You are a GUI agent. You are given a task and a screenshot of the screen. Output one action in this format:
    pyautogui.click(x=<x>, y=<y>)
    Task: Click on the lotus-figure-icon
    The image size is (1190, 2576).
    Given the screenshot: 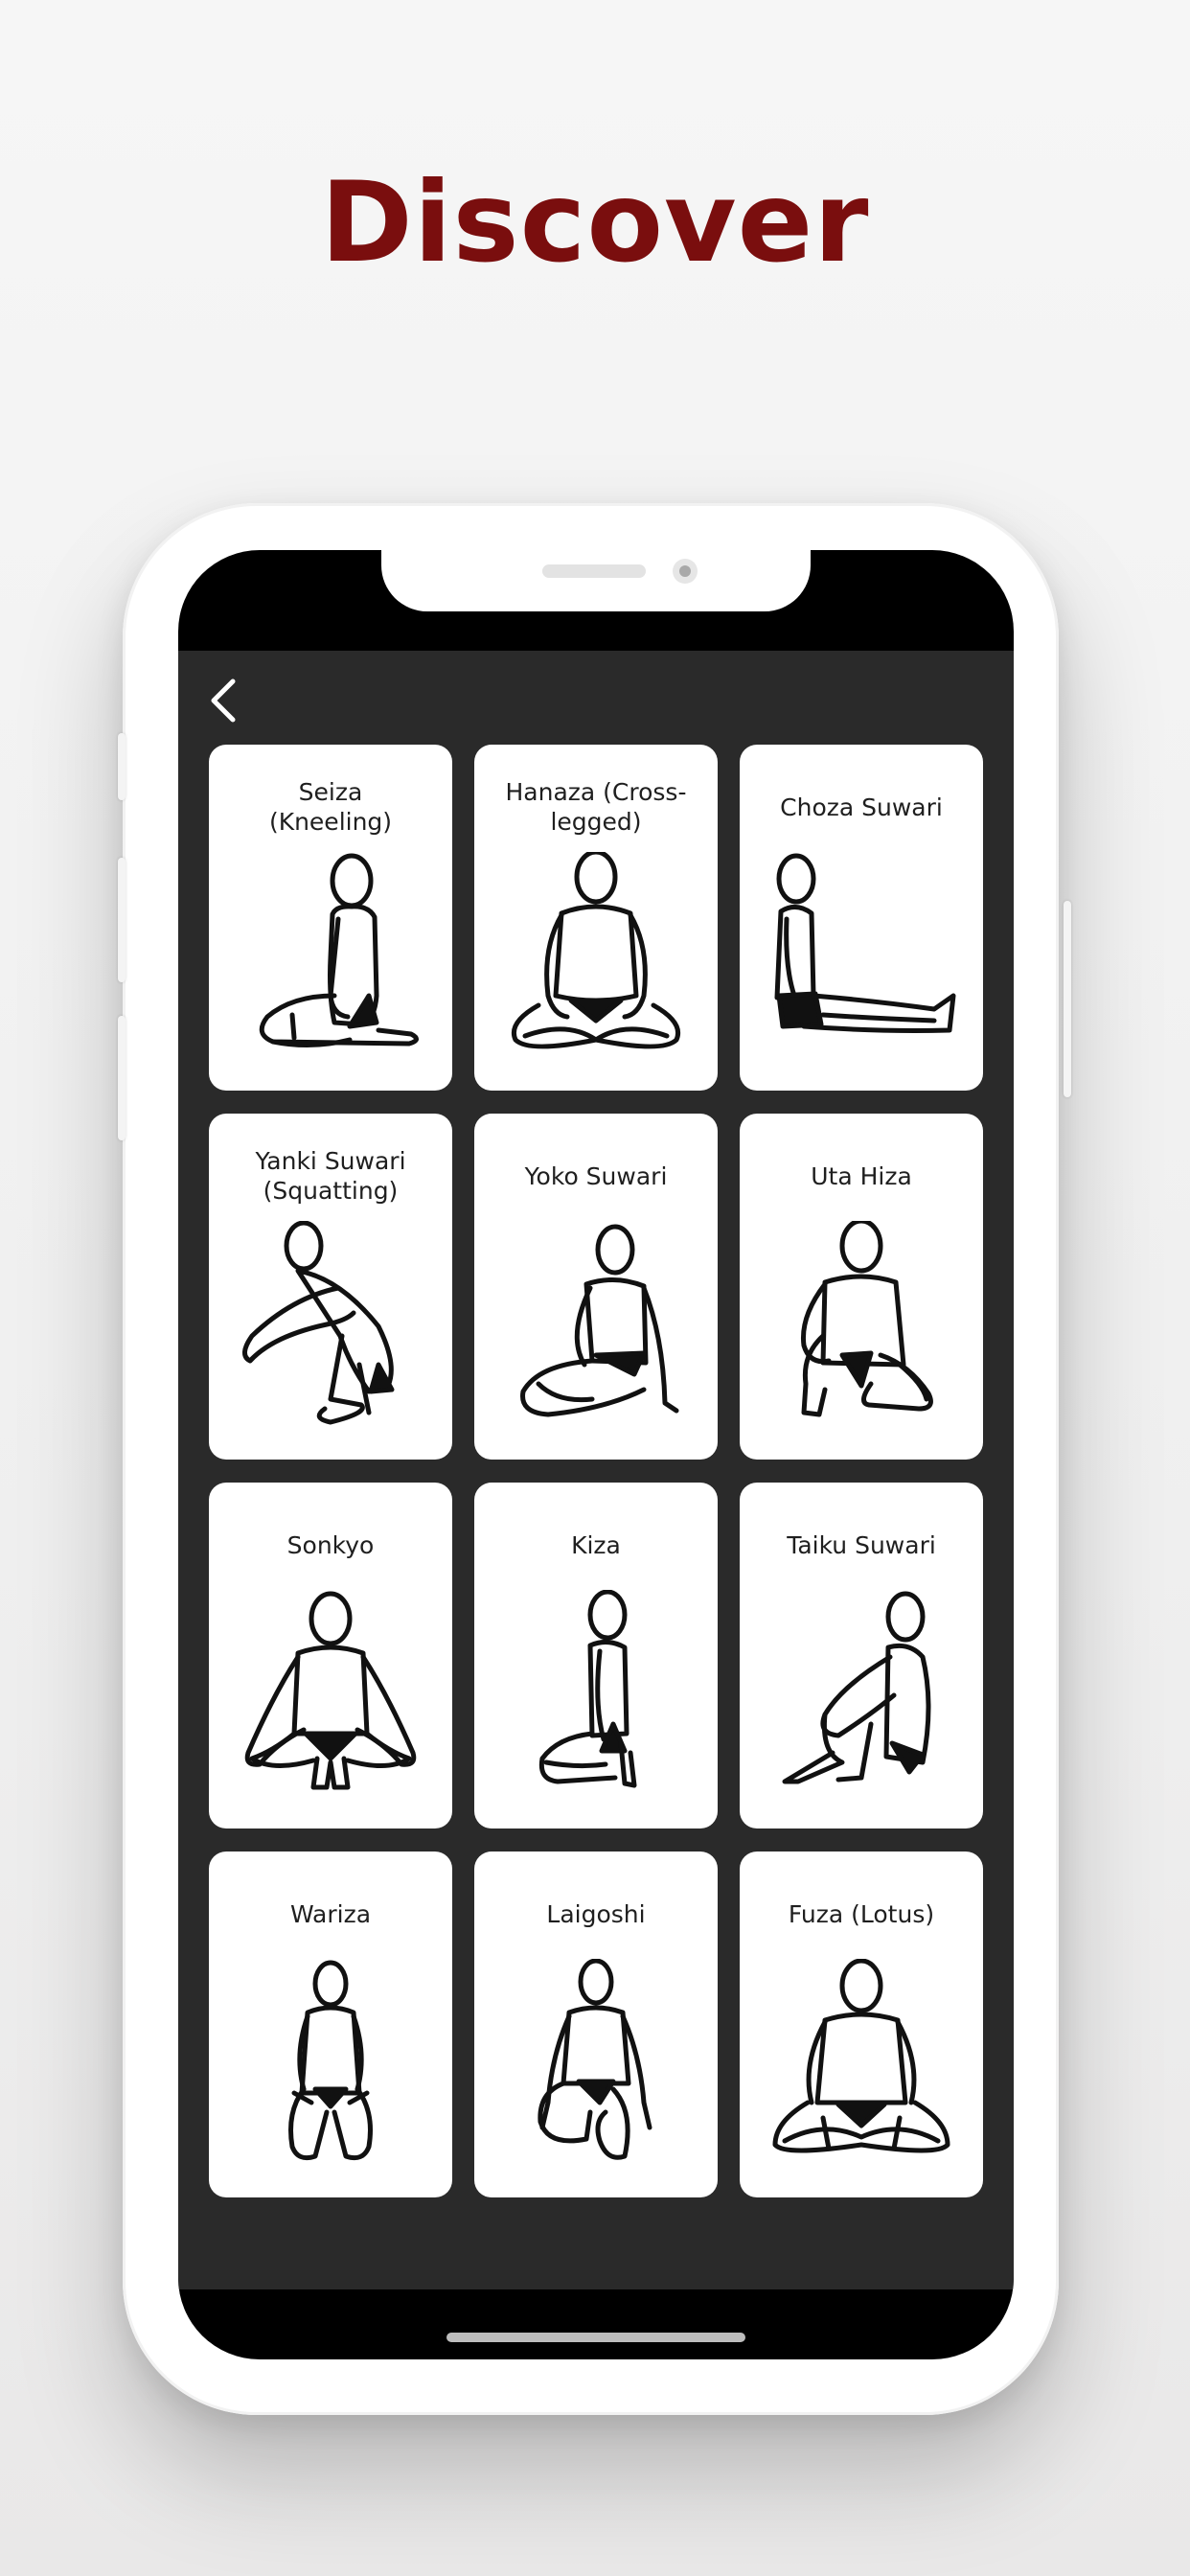 What is the action you would take?
    pyautogui.click(x=861, y=2056)
    